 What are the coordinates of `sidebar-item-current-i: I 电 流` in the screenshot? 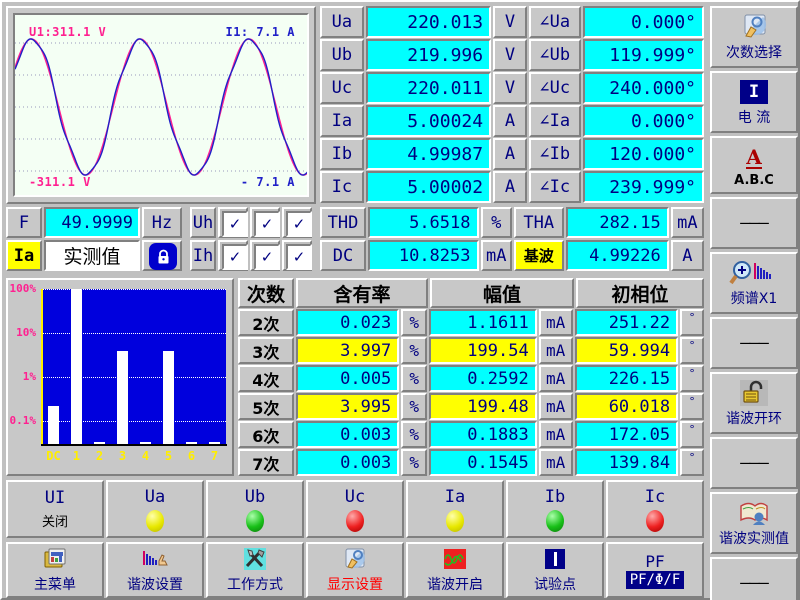 It's located at (754, 102).